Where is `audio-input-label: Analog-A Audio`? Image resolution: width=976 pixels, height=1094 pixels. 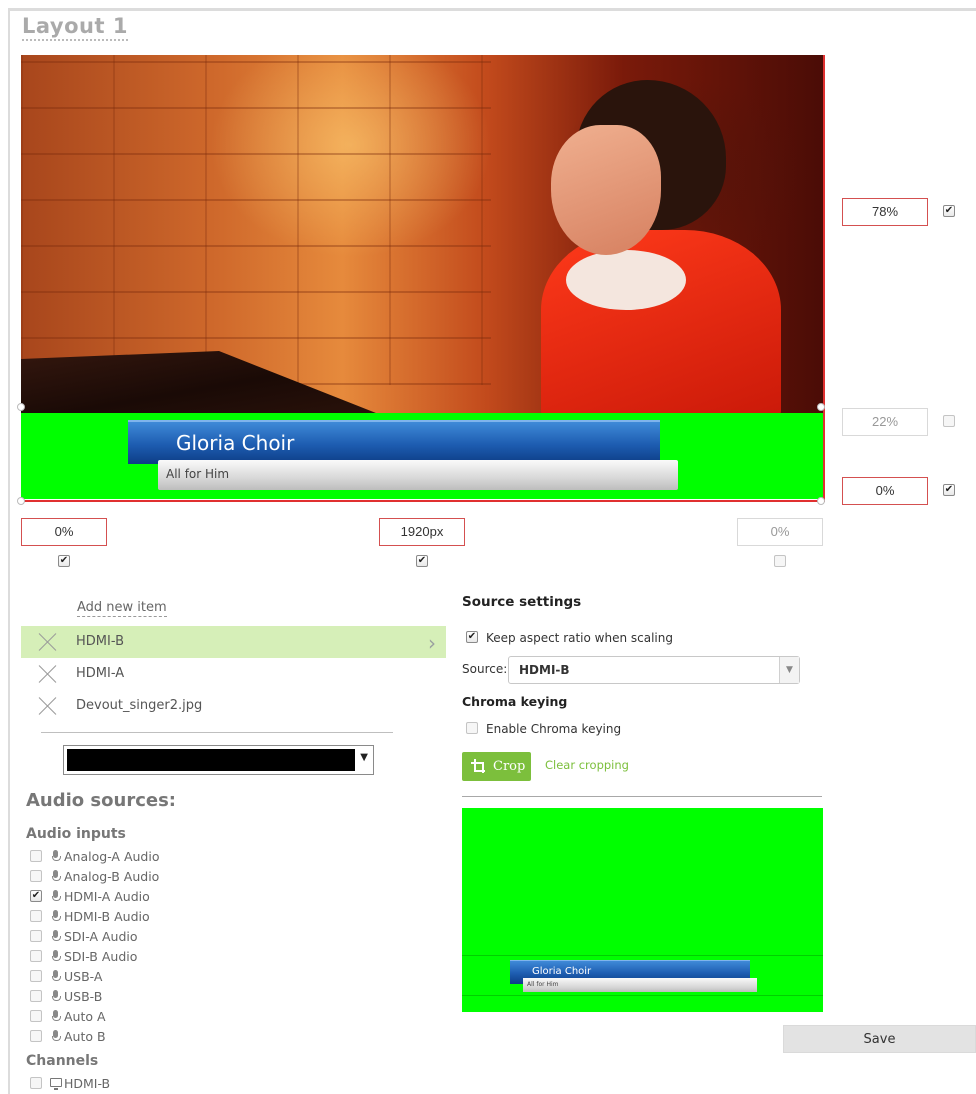
audio-input-label: Analog-A Audio is located at coordinates (112, 856).